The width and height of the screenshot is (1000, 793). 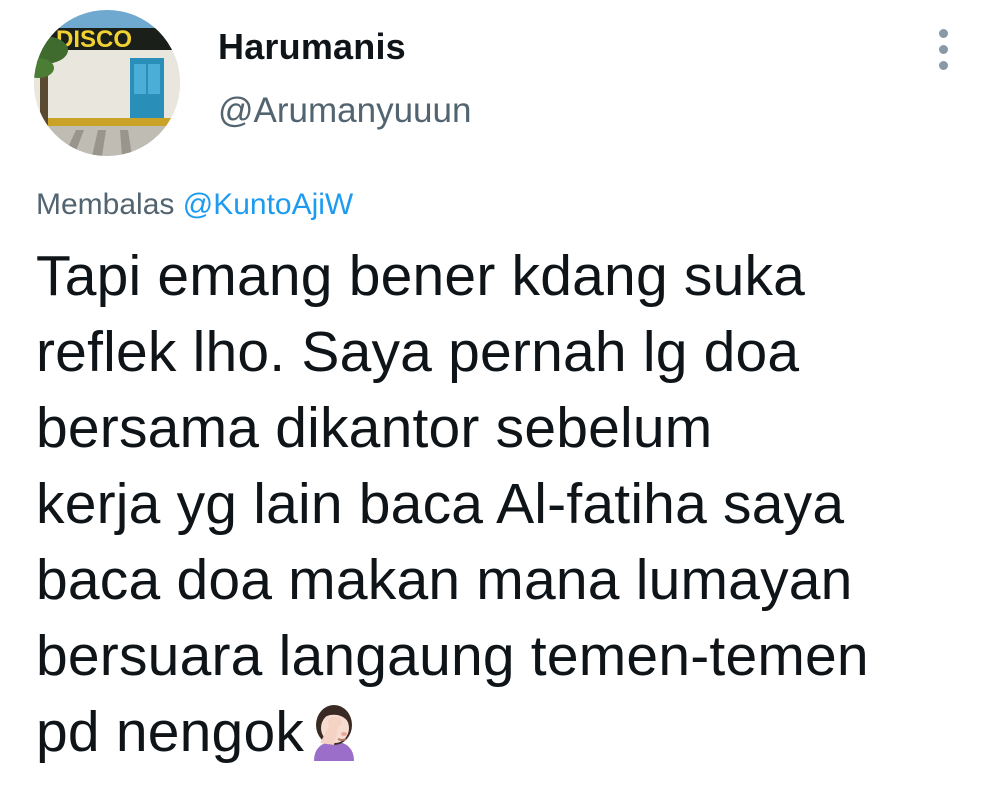 What do you see at coordinates (421, 276) in the screenshot?
I see `tweet-text-line: Tapi emang bener kdang suka` at bounding box center [421, 276].